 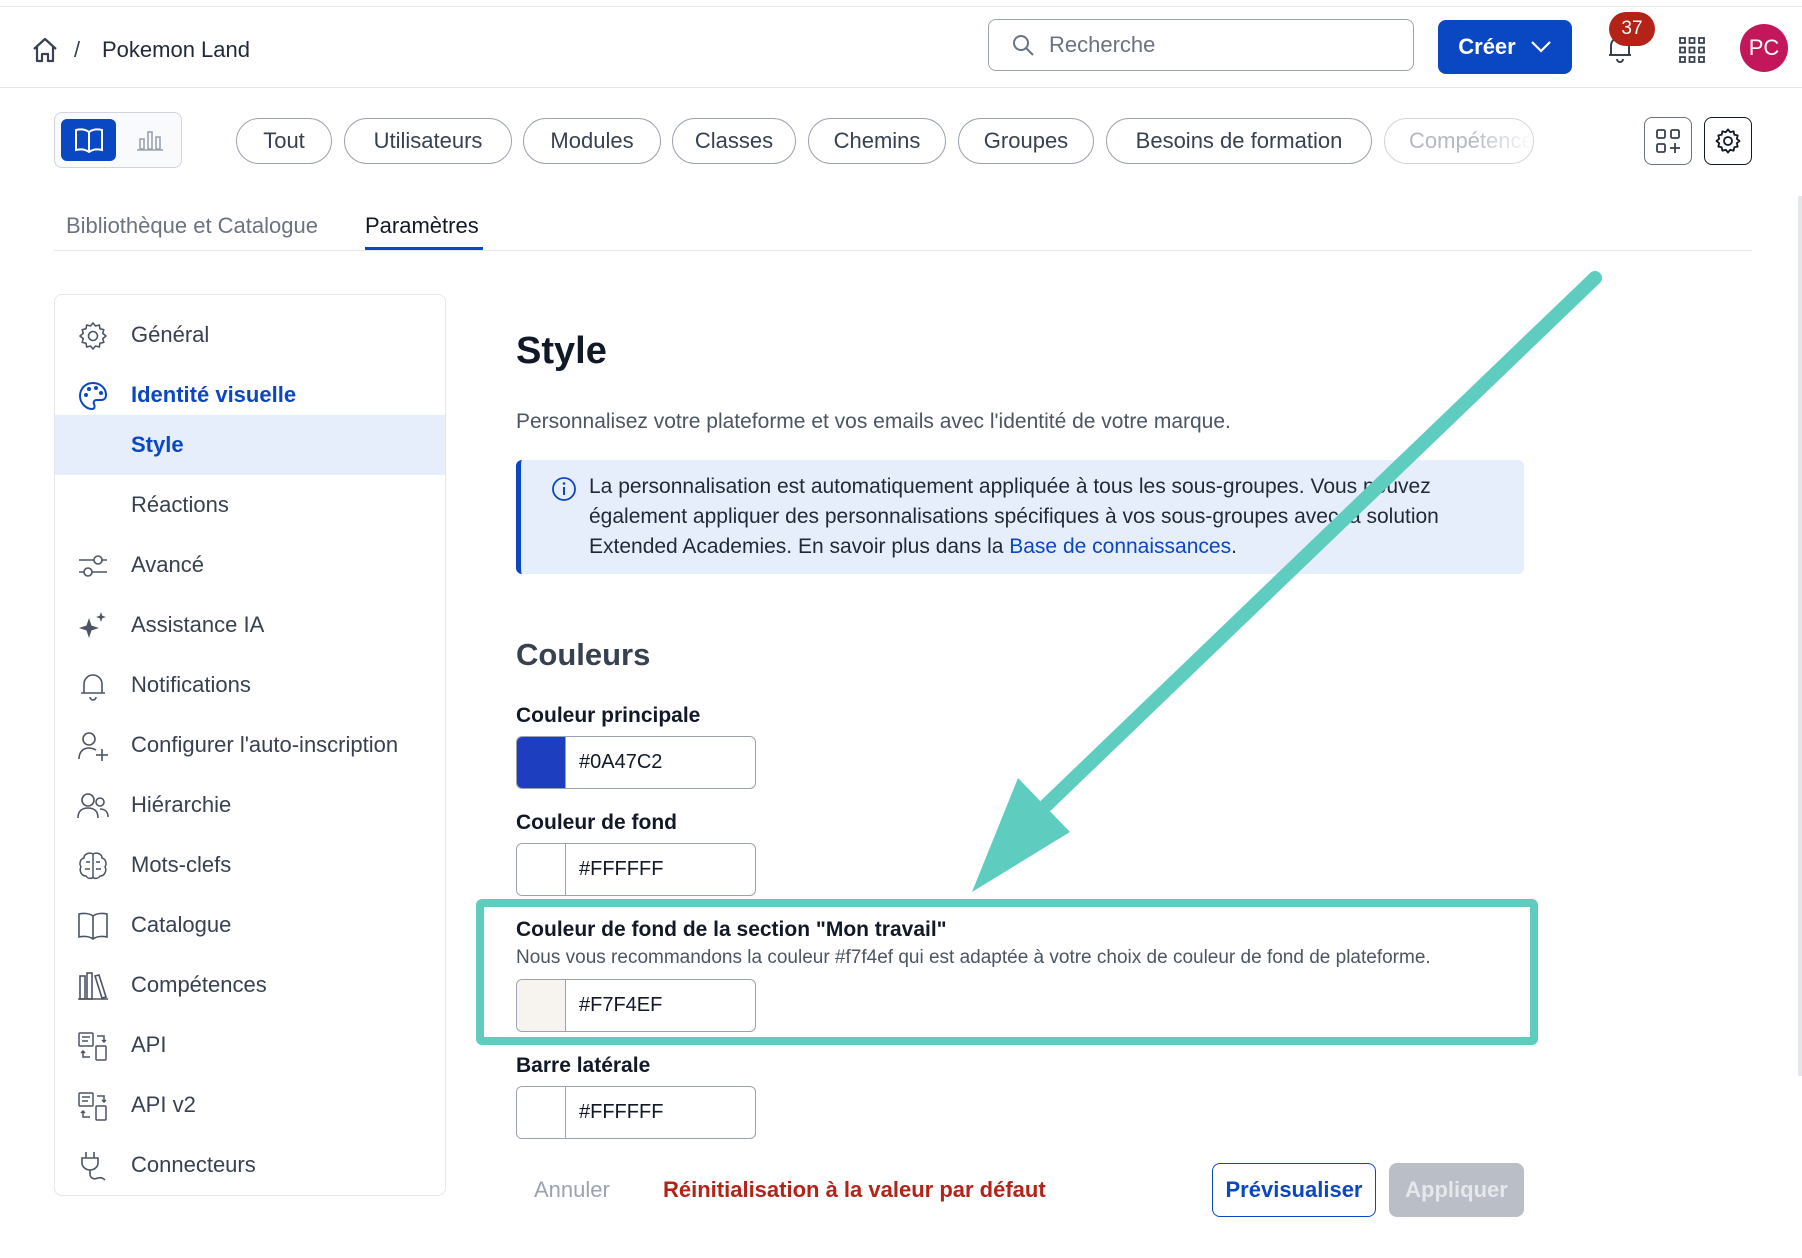 I want to click on sidebar-item-catalog: Catalogue, so click(x=250, y=925).